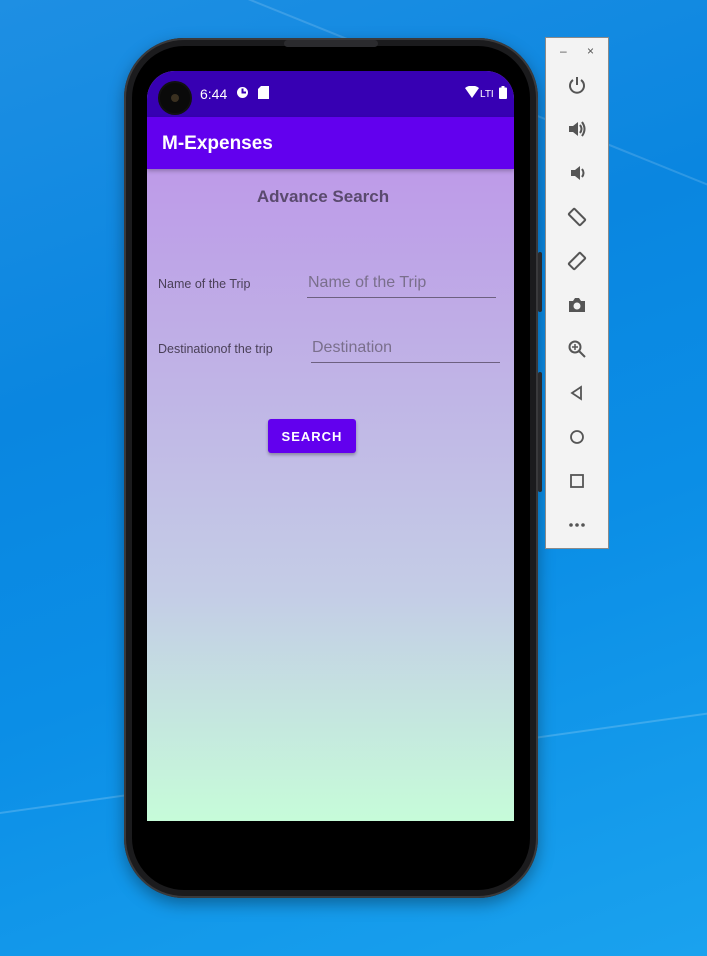 The width and height of the screenshot is (707, 956). I want to click on more-icon, so click(577, 525).